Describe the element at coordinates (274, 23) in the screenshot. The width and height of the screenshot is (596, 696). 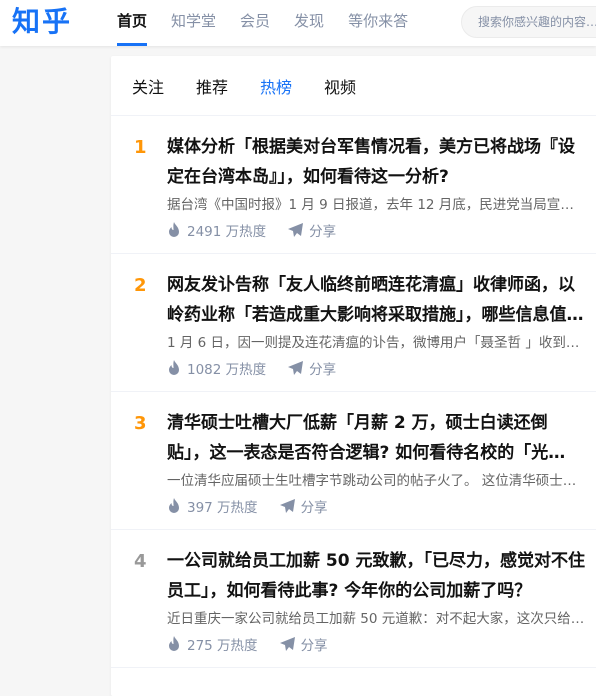
I see `main-nav: 首页 知学堂 会员 发现 等你来答` at that location.